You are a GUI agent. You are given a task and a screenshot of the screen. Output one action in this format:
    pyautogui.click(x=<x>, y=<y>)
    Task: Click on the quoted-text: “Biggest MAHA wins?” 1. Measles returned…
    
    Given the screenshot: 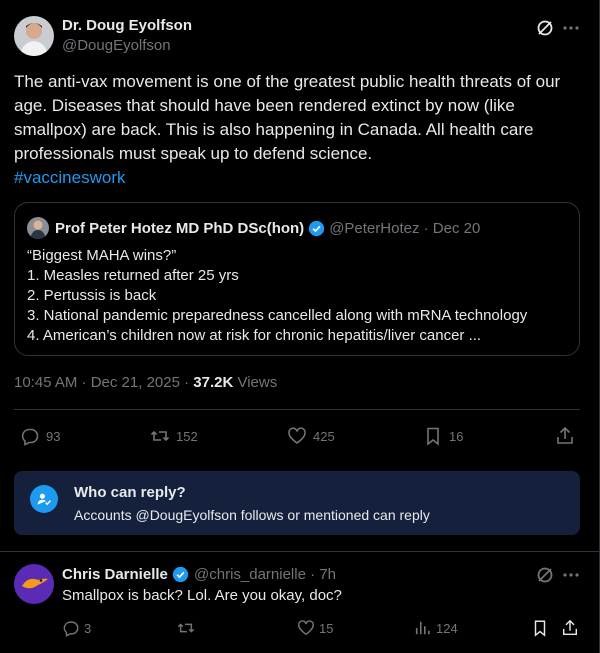 What is the action you would take?
    pyautogui.click(x=299, y=296)
    